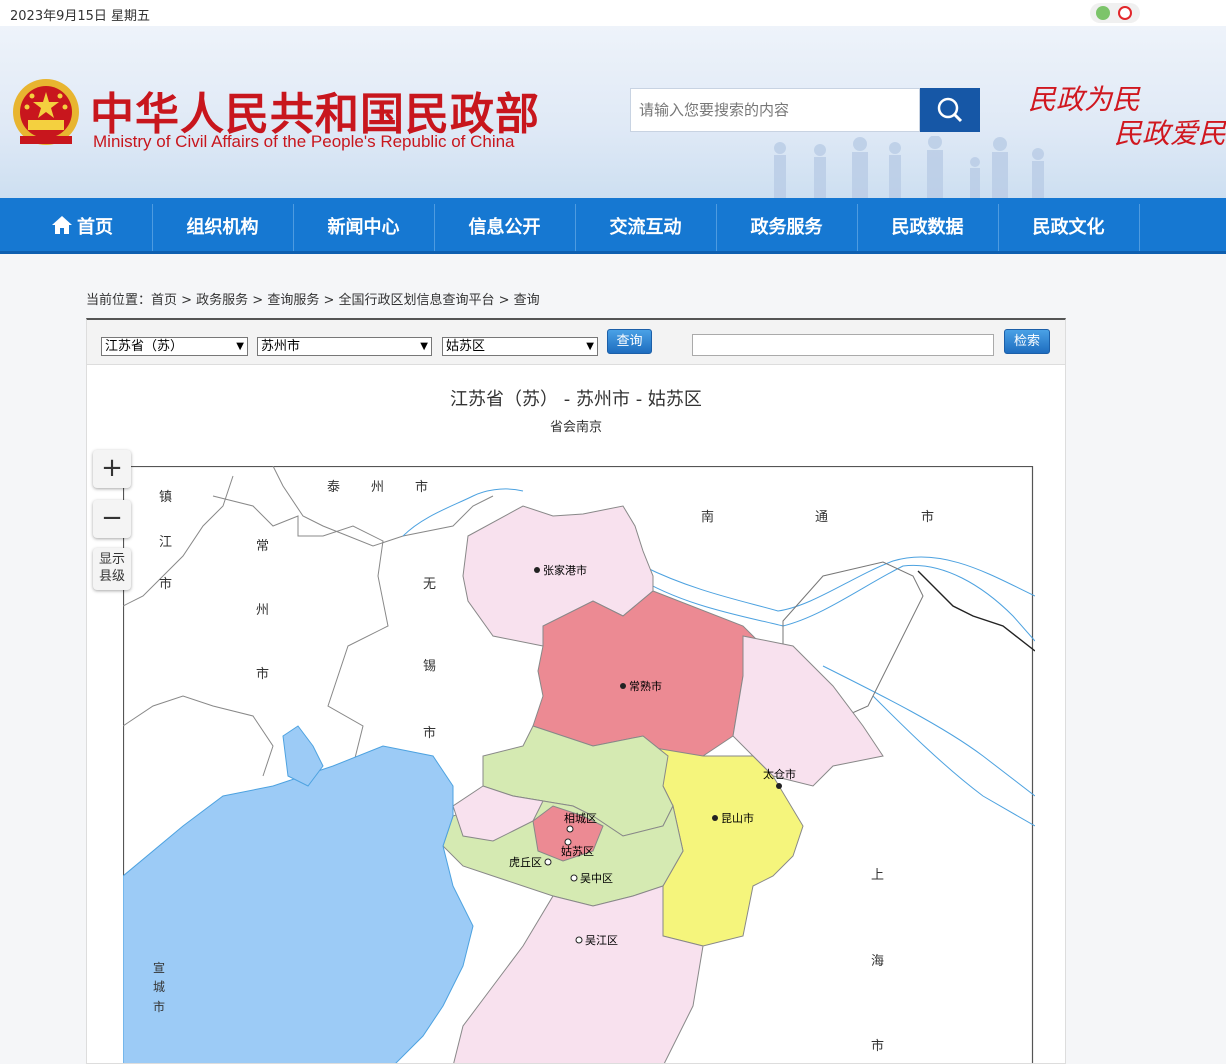  I want to click on zoom-in-button: +, so click(112, 469).